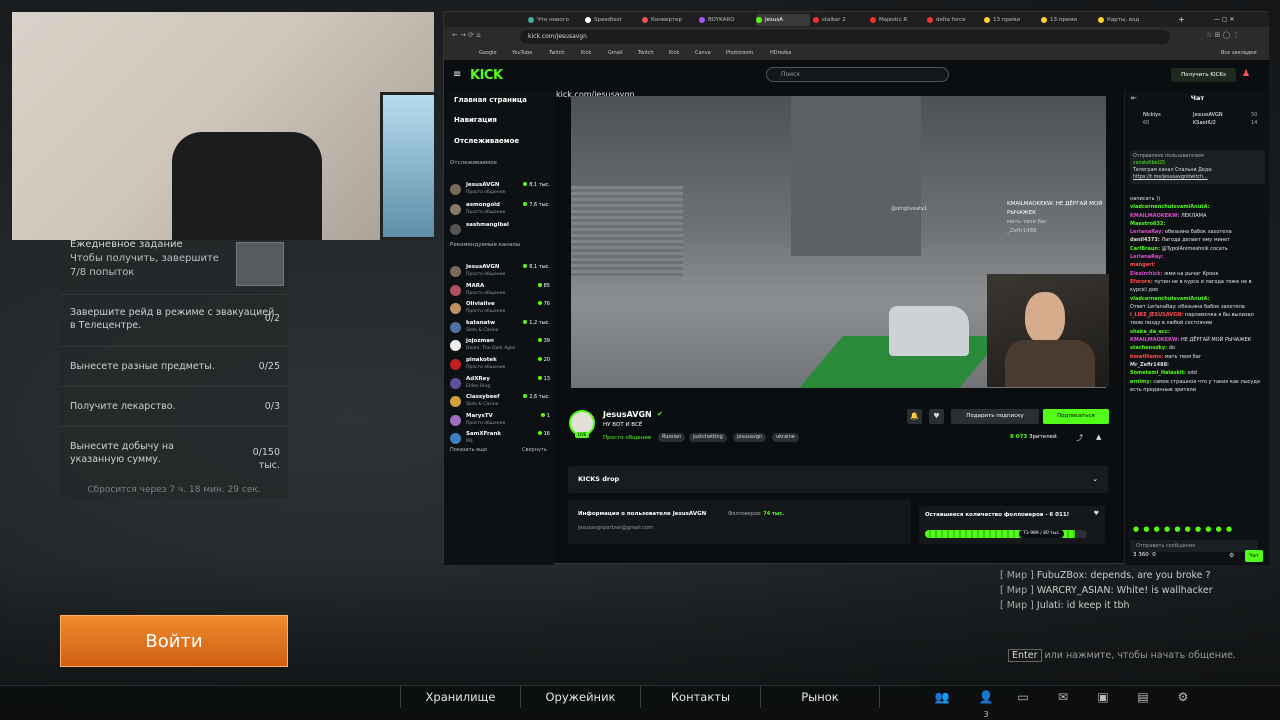 This screenshot has height=720, width=1280. Describe the element at coordinates (780, 53) in the screenshot. I see `bookmark: HDrezka` at that location.